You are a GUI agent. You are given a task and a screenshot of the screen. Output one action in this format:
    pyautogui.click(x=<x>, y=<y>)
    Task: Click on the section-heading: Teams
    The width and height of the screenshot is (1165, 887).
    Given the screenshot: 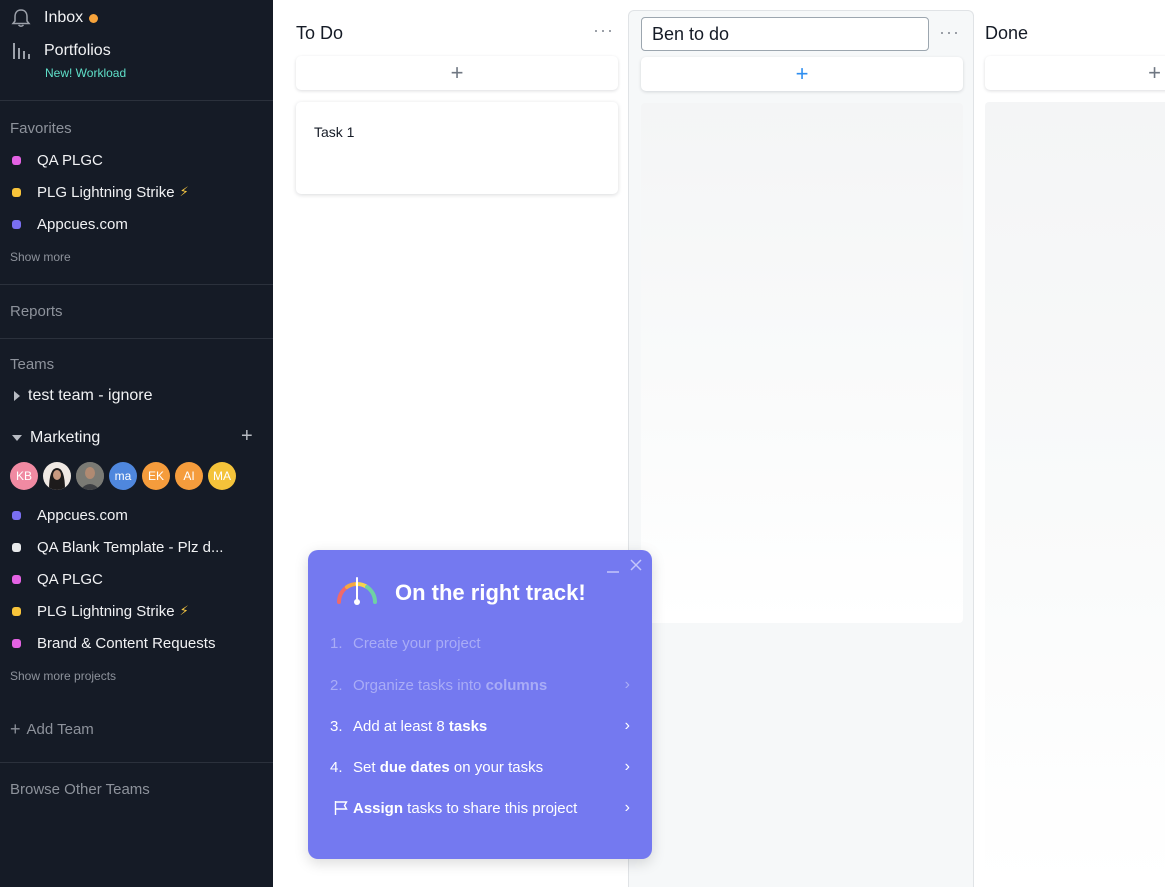 What is the action you would take?
    pyautogui.click(x=32, y=364)
    